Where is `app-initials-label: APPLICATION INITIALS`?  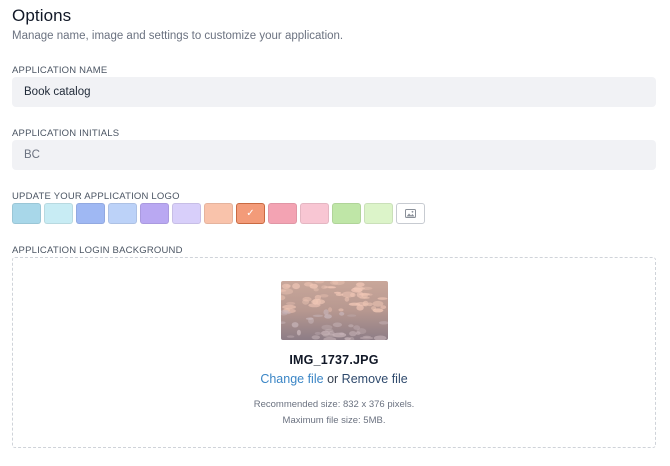 app-initials-label: APPLICATION INITIALS is located at coordinates (66, 133).